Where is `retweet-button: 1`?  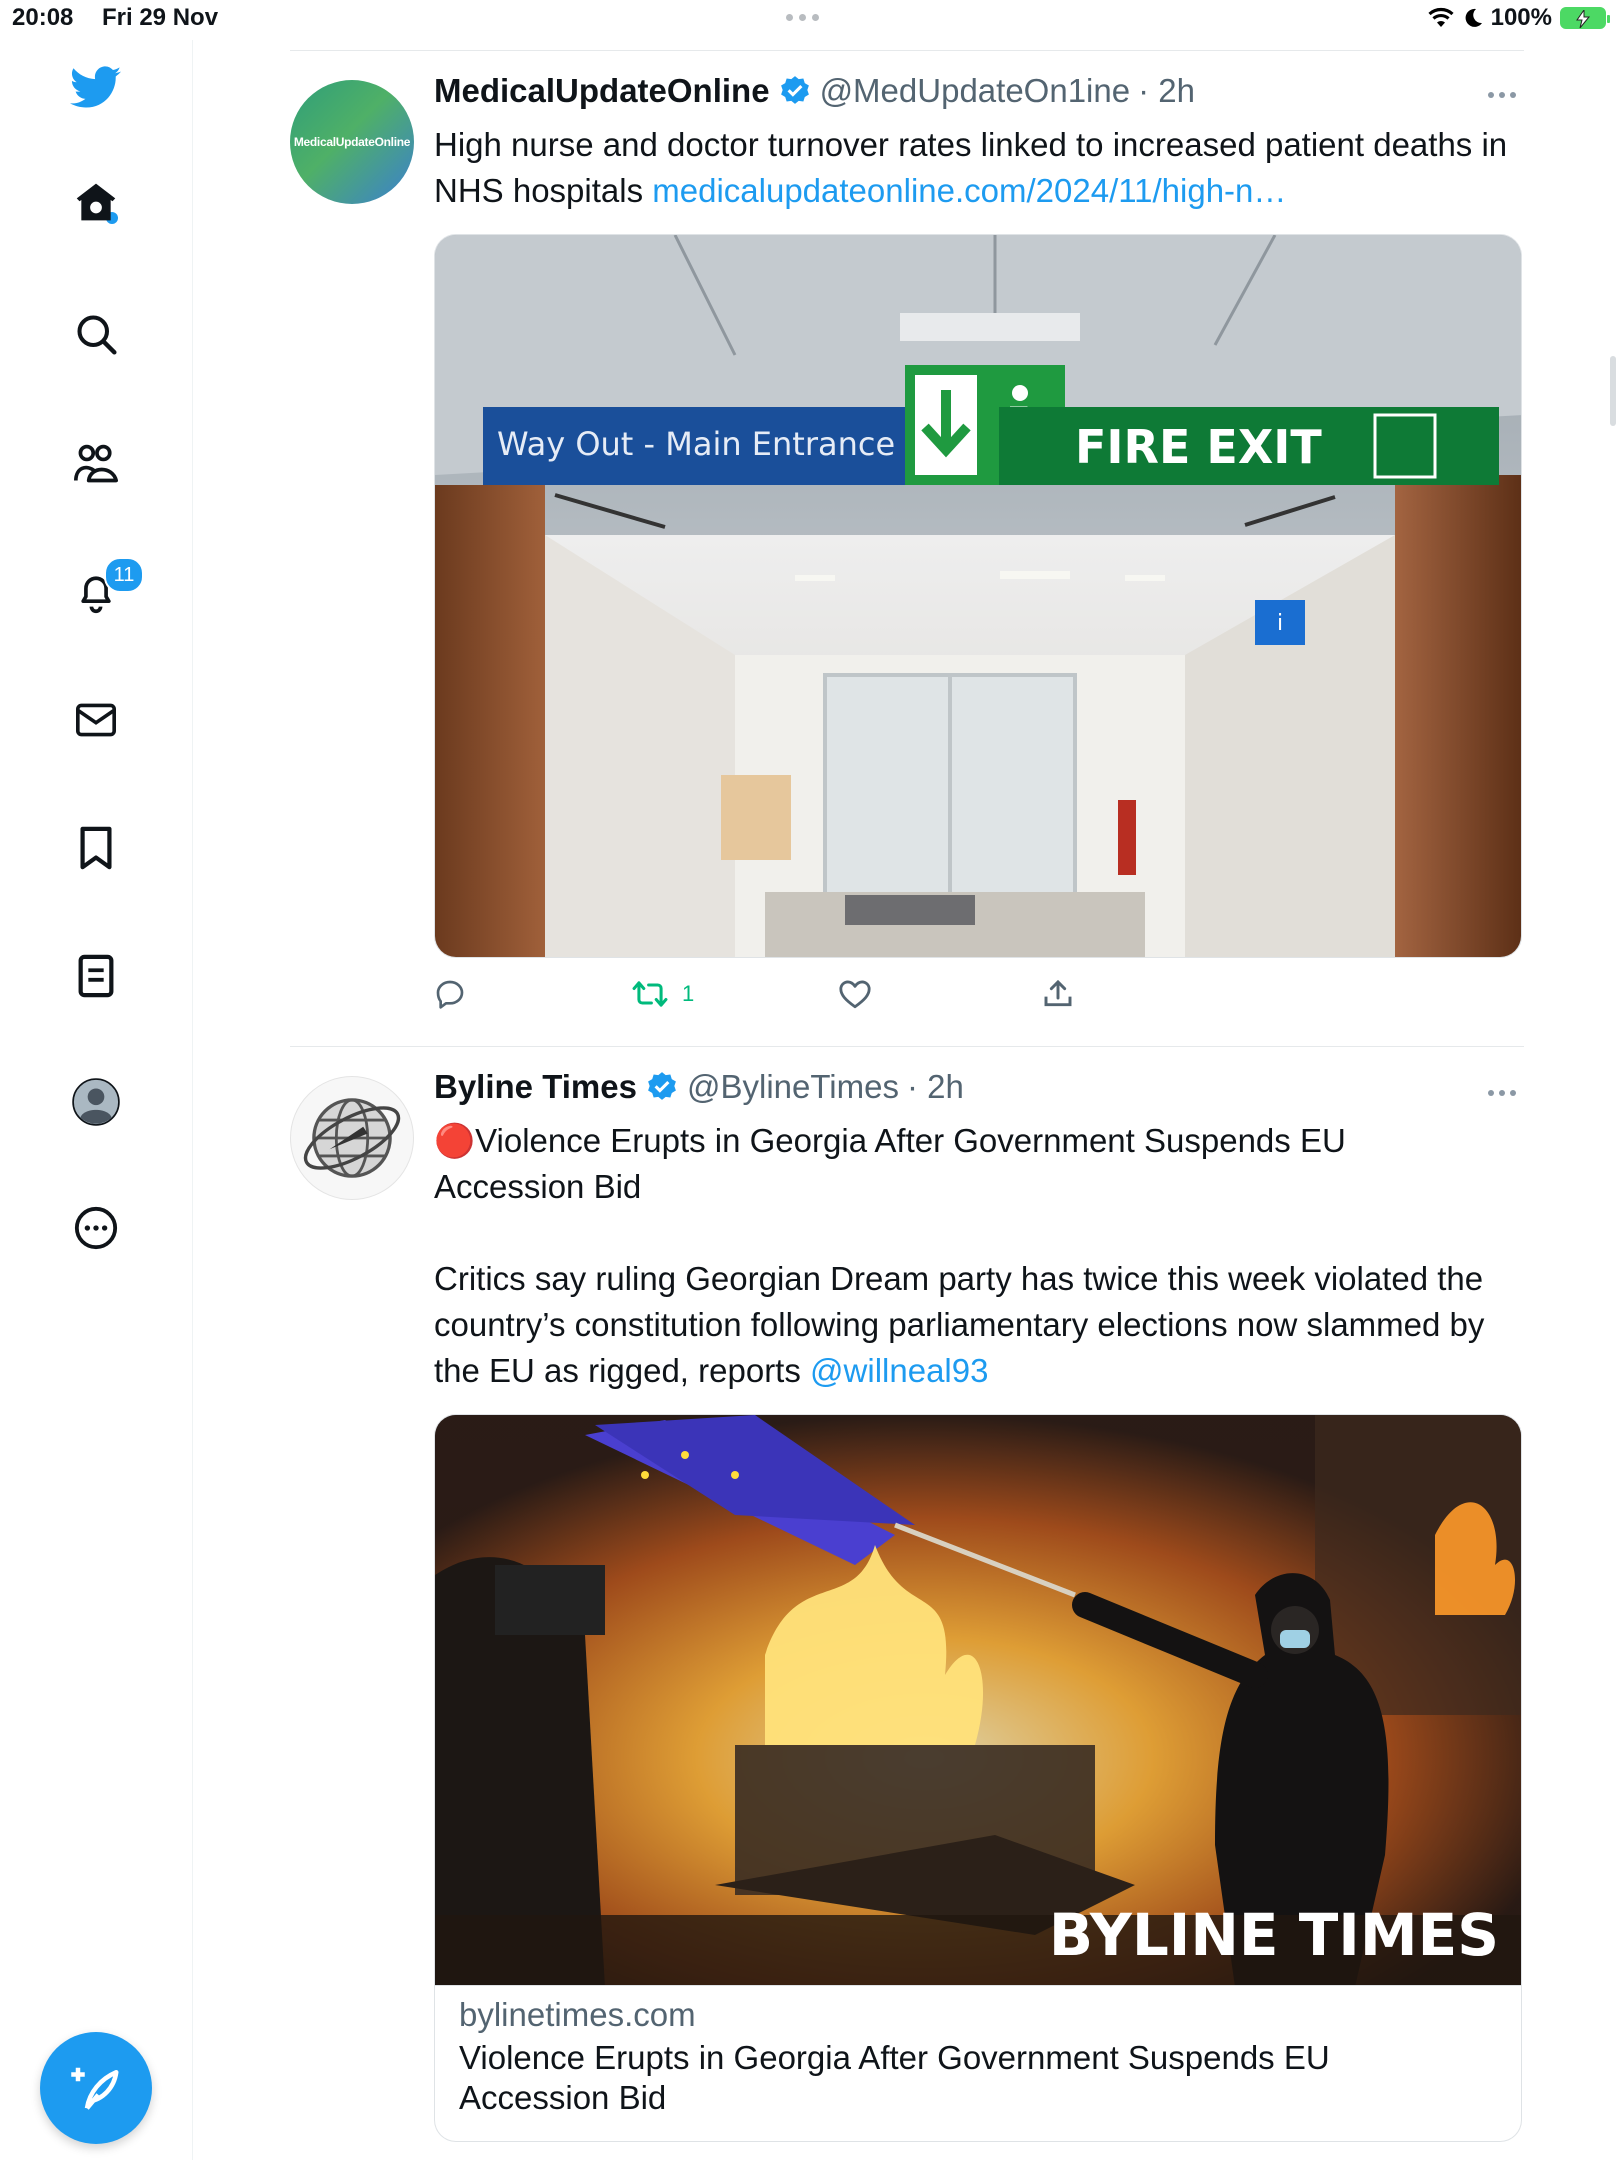
retweet-button: 1 is located at coordinates (663, 994).